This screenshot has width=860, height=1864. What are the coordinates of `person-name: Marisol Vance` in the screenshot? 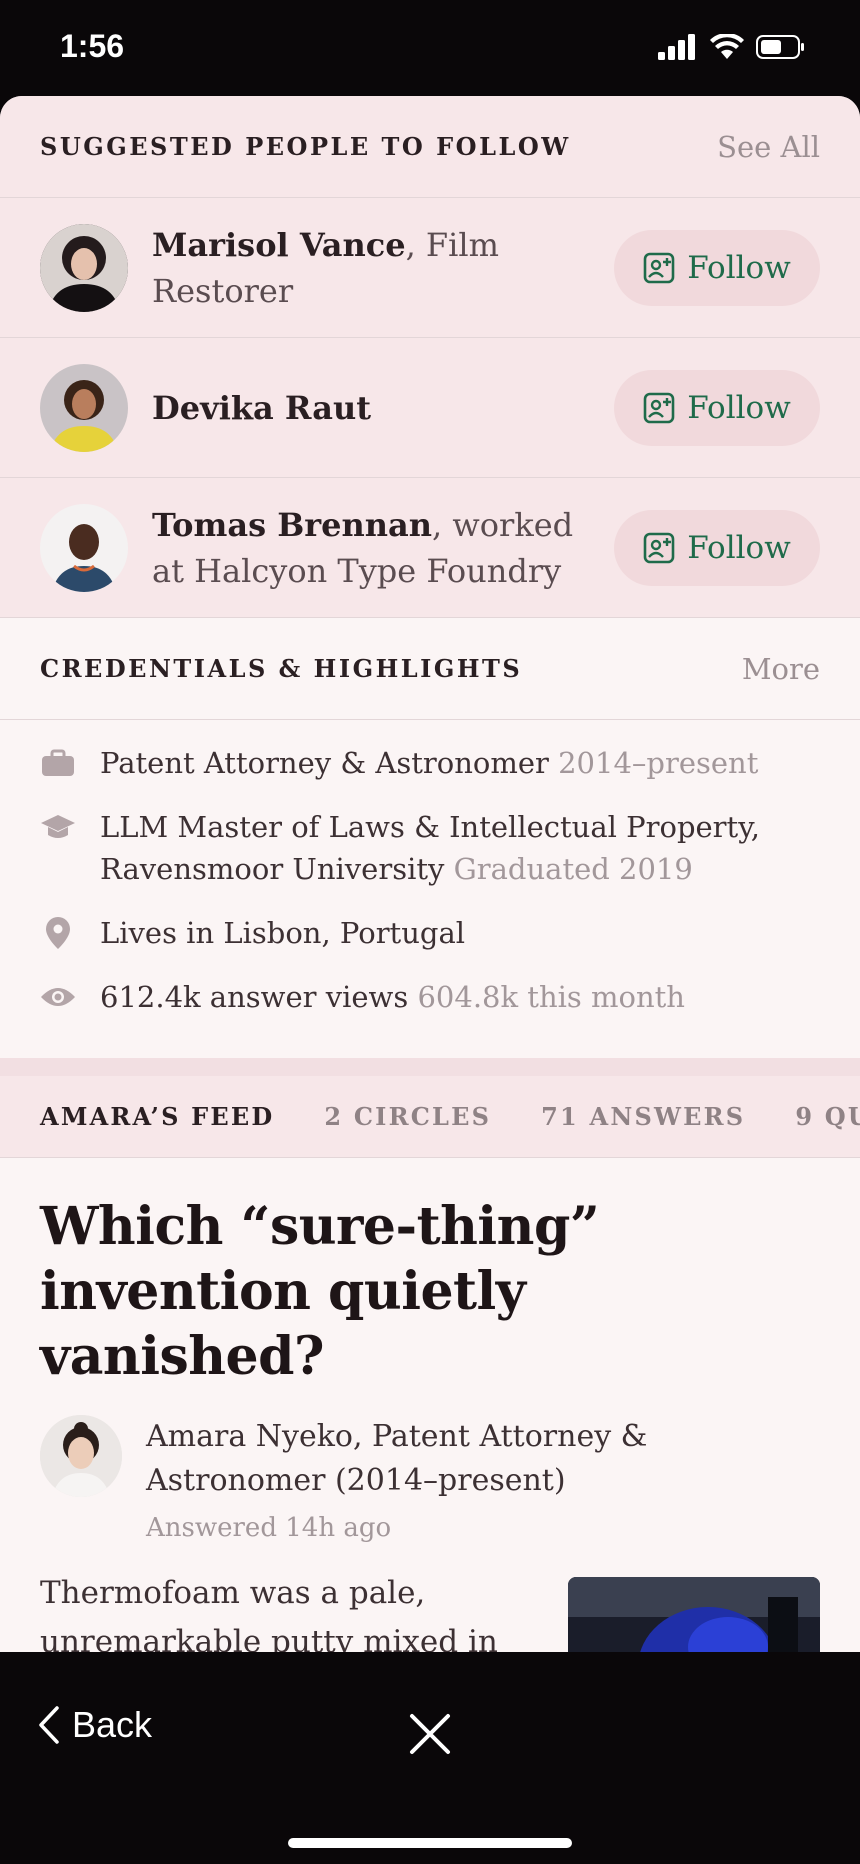 It's located at (279, 245).